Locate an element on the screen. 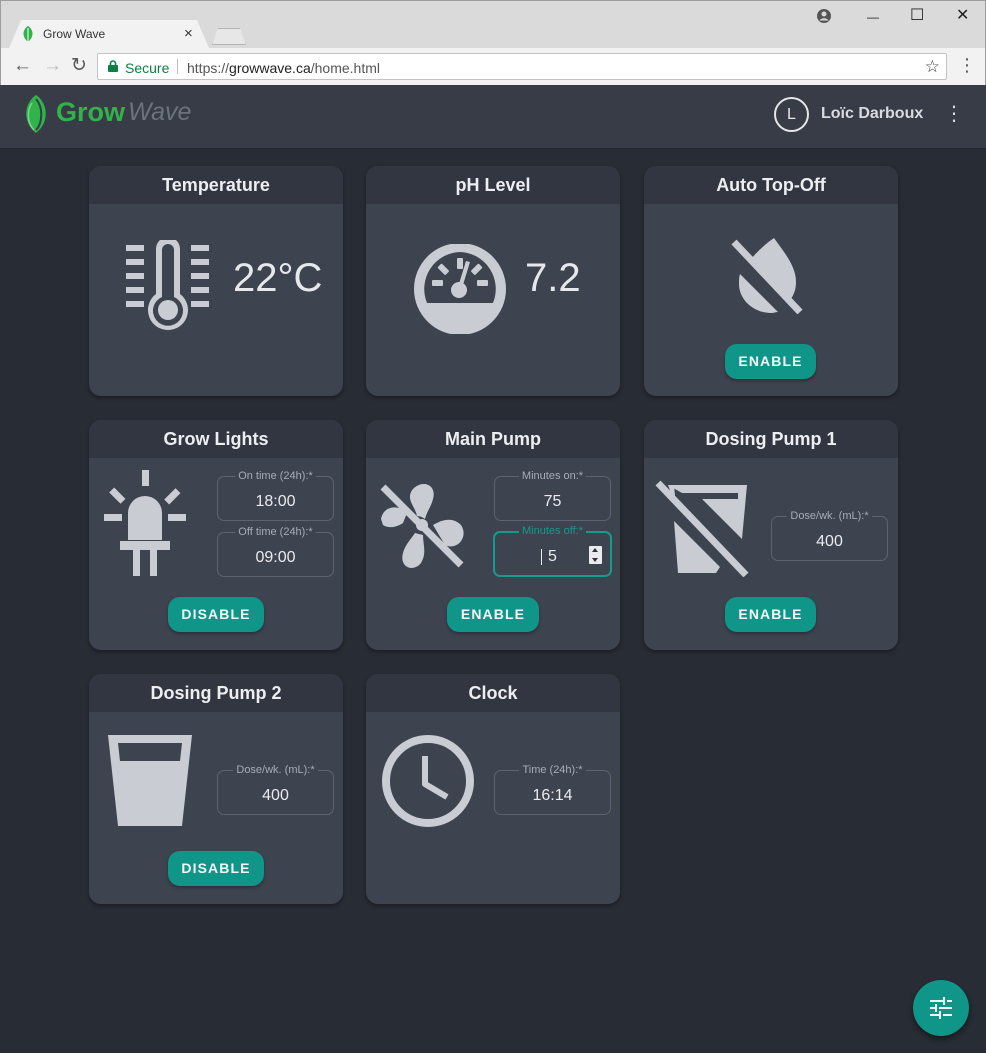  lock-icon is located at coordinates (113, 66).